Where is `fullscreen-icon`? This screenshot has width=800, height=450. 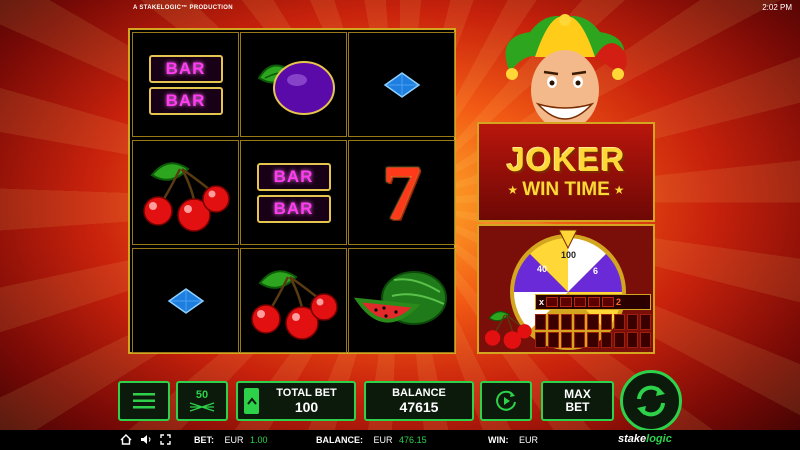 fullscreen-icon is located at coordinates (165, 439).